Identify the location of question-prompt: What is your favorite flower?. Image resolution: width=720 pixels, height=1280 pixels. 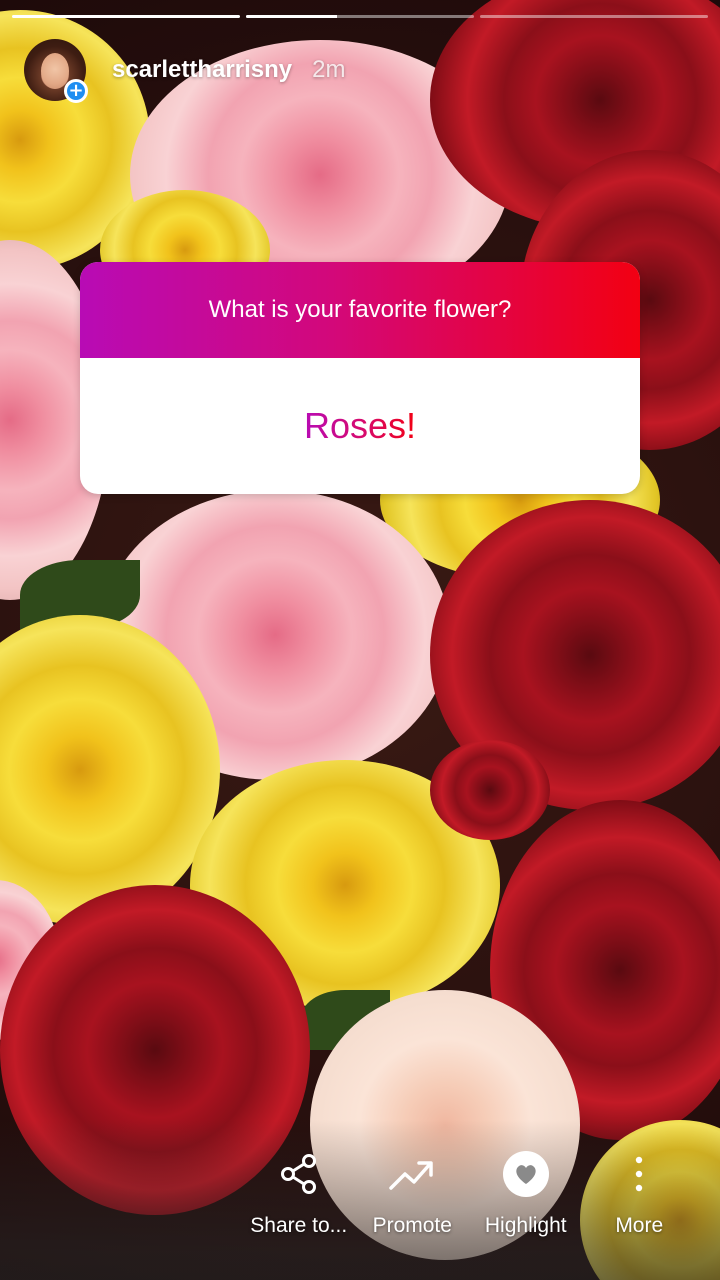
(360, 310).